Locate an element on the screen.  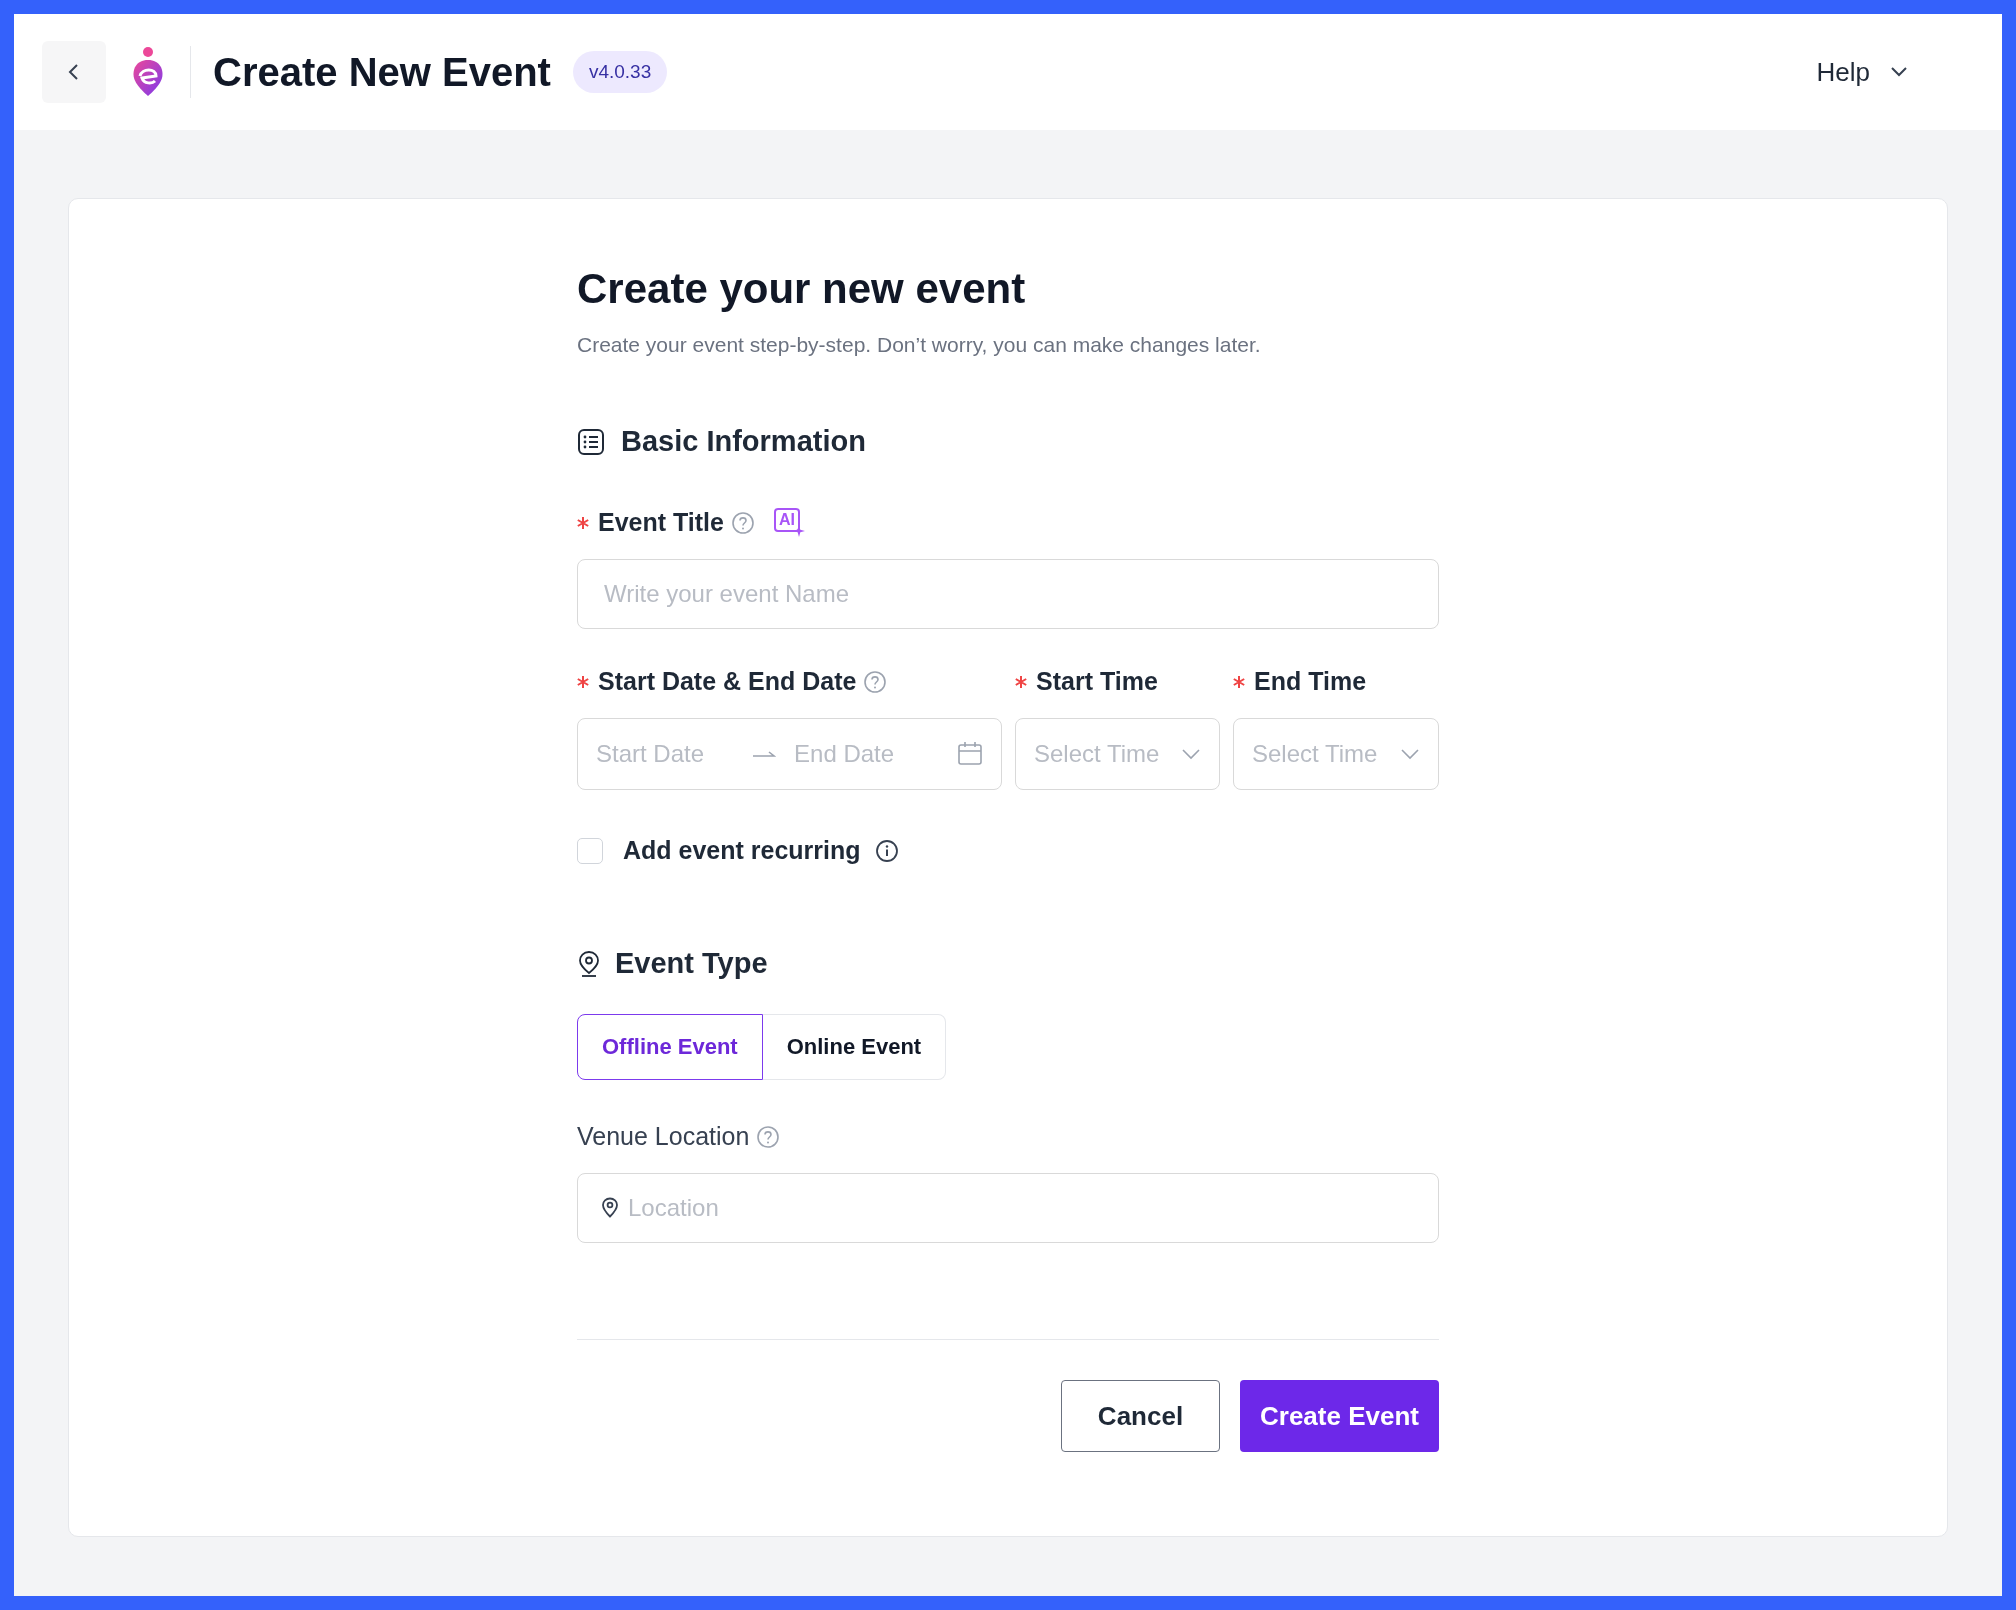
checkbox-label: Add event recurring is located at coordinates (742, 850).